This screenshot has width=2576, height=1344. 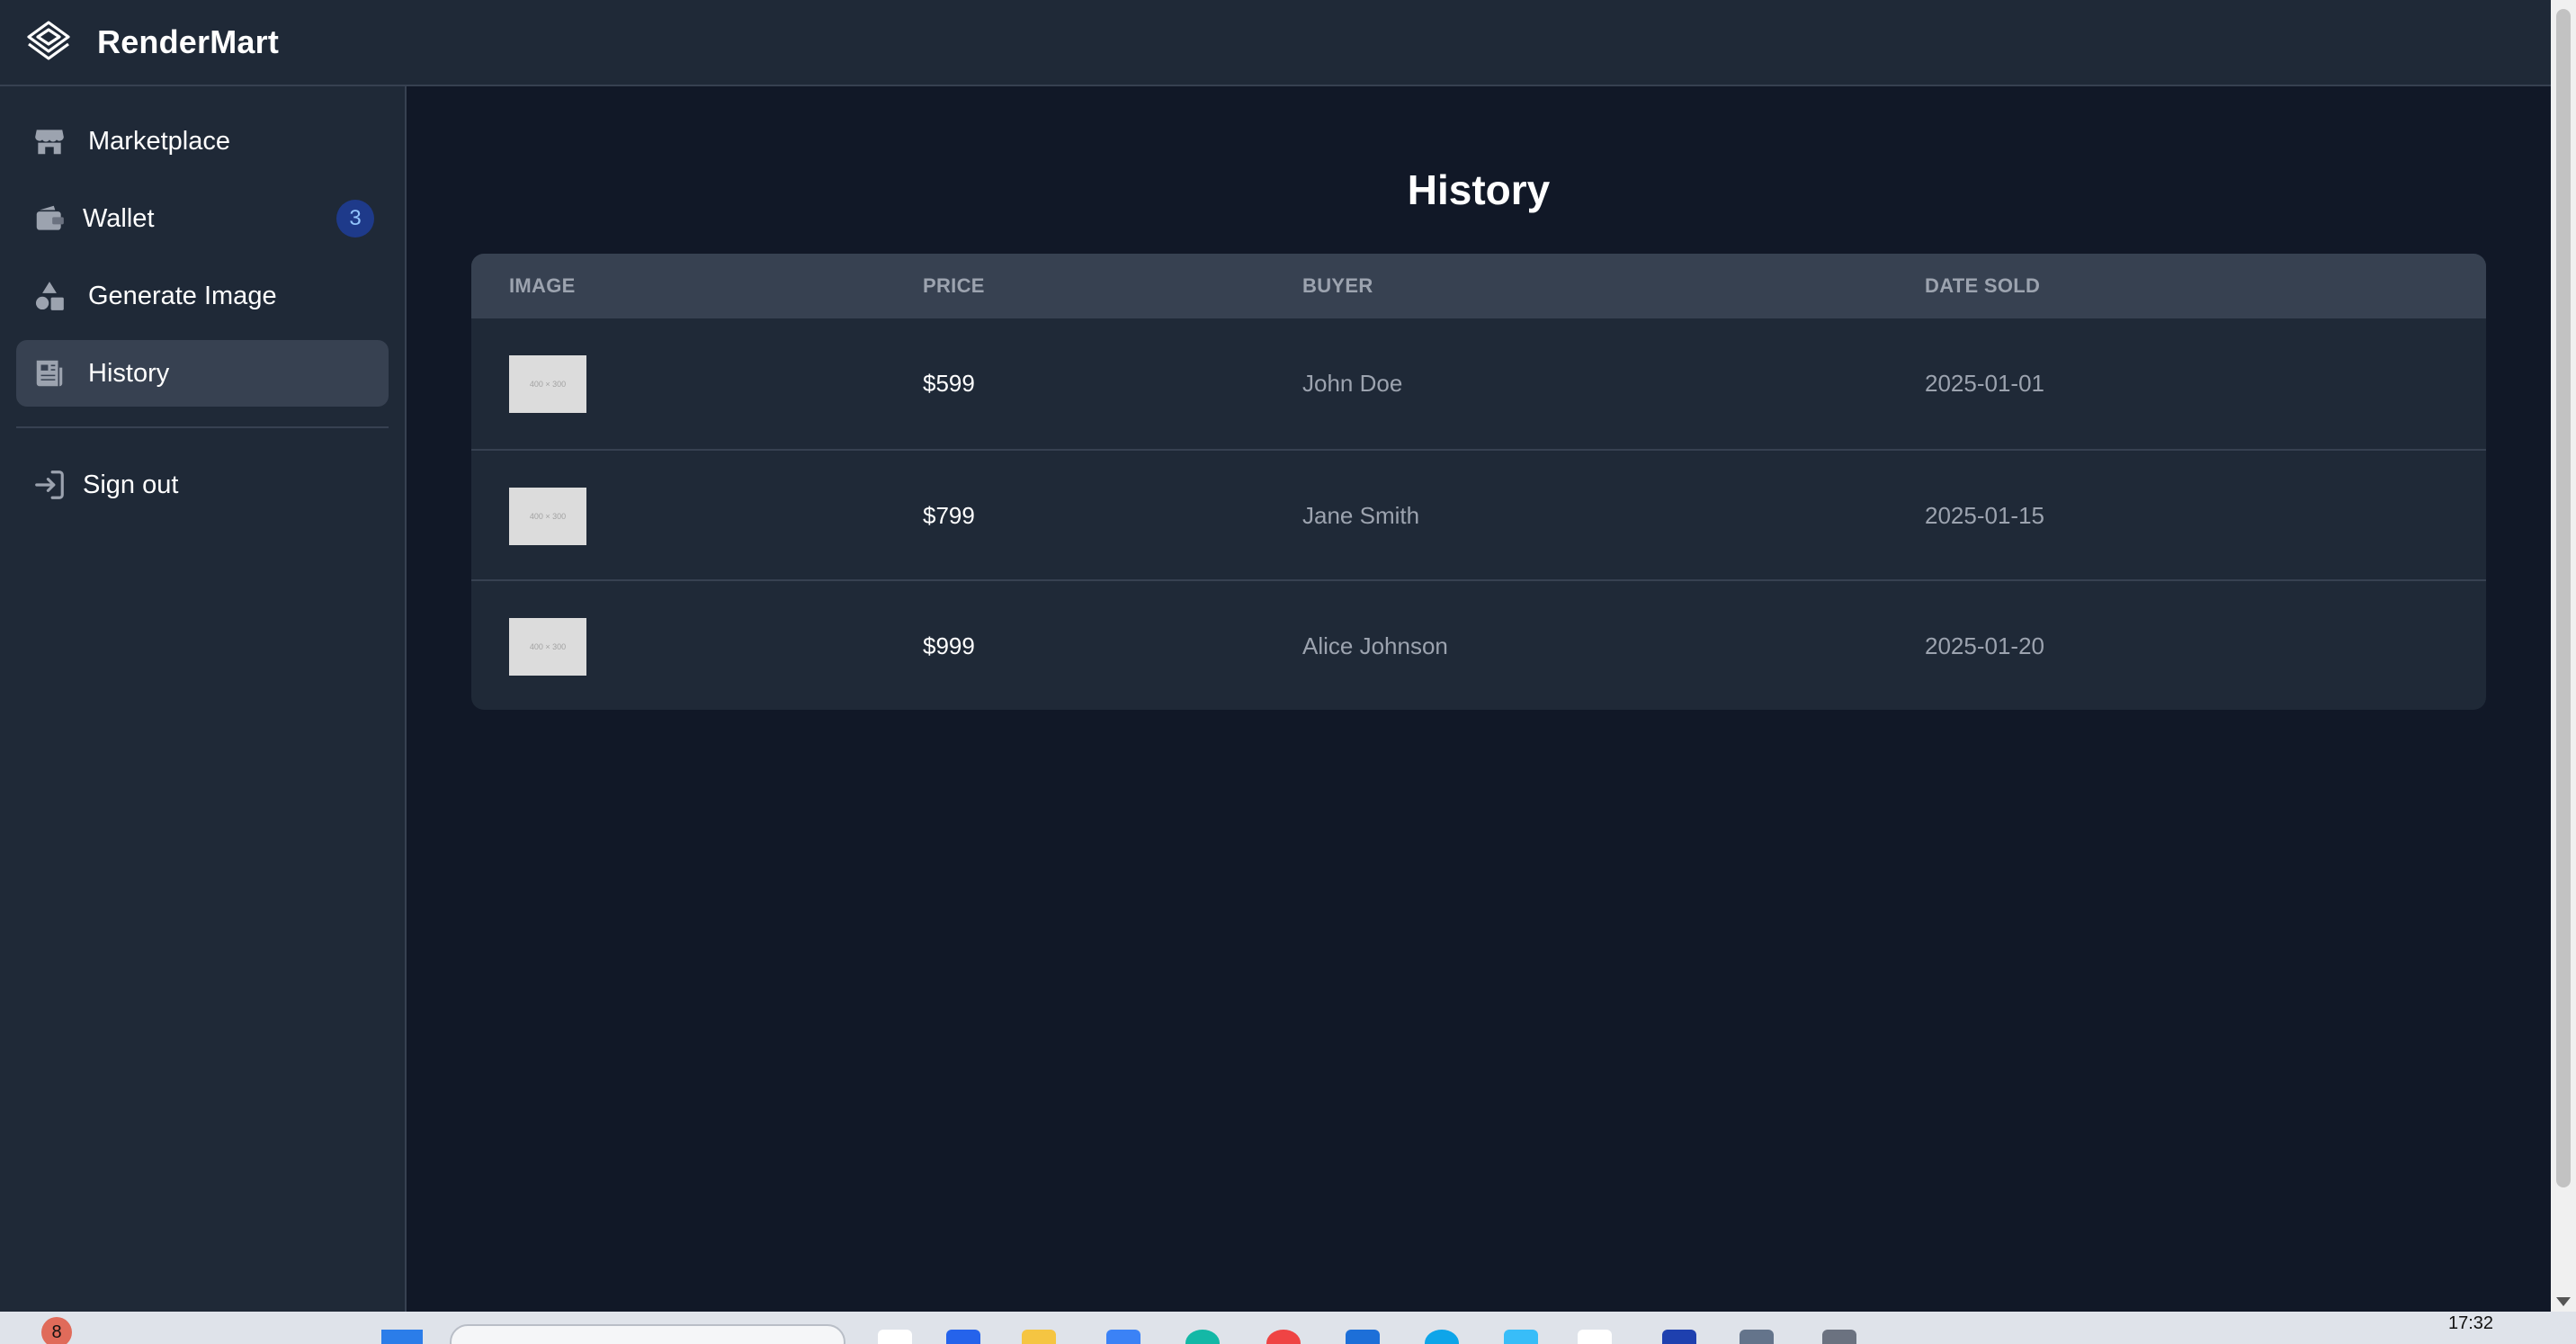 I want to click on table-row: 400 × 300 $799 Jane Smith 2025-01-15, so click(x=1478, y=514).